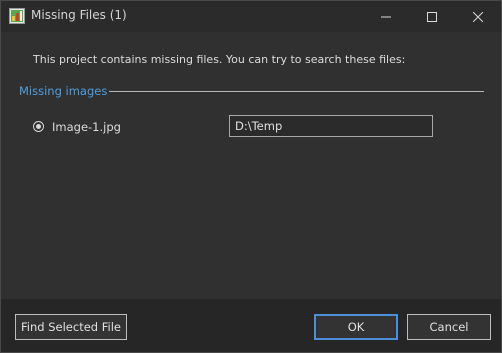 This screenshot has width=502, height=353. What do you see at coordinates (296, 91) in the screenshot?
I see `group-divider` at bounding box center [296, 91].